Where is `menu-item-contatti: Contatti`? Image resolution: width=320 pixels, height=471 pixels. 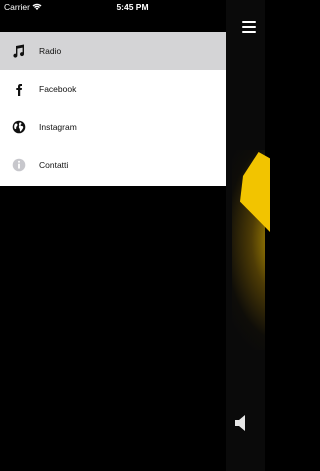 menu-item-contatti: Contatti is located at coordinates (113, 165).